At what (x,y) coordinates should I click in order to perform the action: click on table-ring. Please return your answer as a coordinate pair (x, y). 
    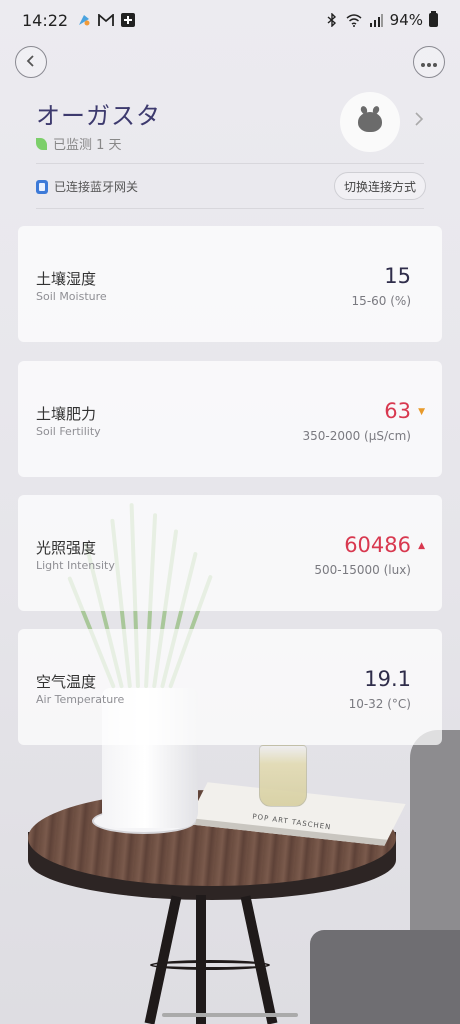
    Looking at the image, I should click on (210, 965).